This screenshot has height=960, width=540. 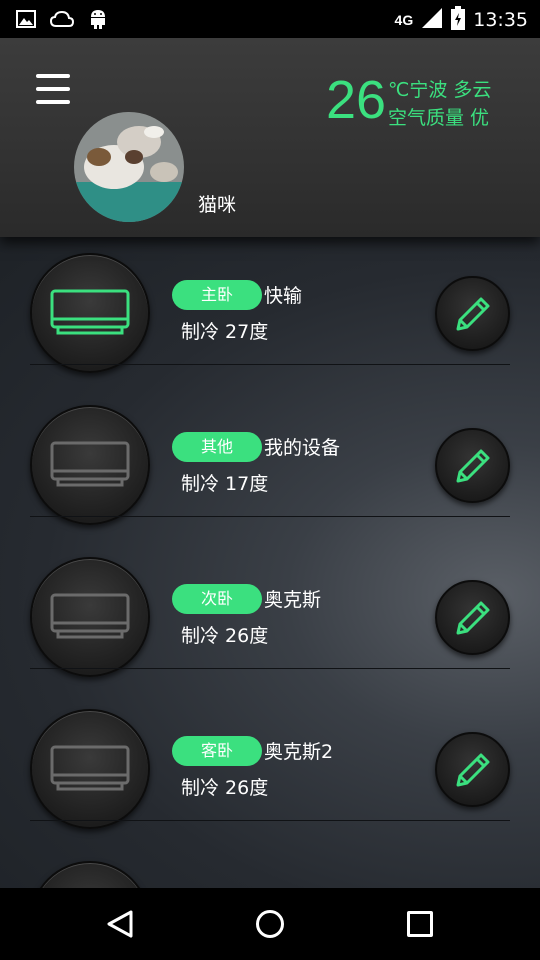 I want to click on navigation-bar, so click(x=270, y=924).